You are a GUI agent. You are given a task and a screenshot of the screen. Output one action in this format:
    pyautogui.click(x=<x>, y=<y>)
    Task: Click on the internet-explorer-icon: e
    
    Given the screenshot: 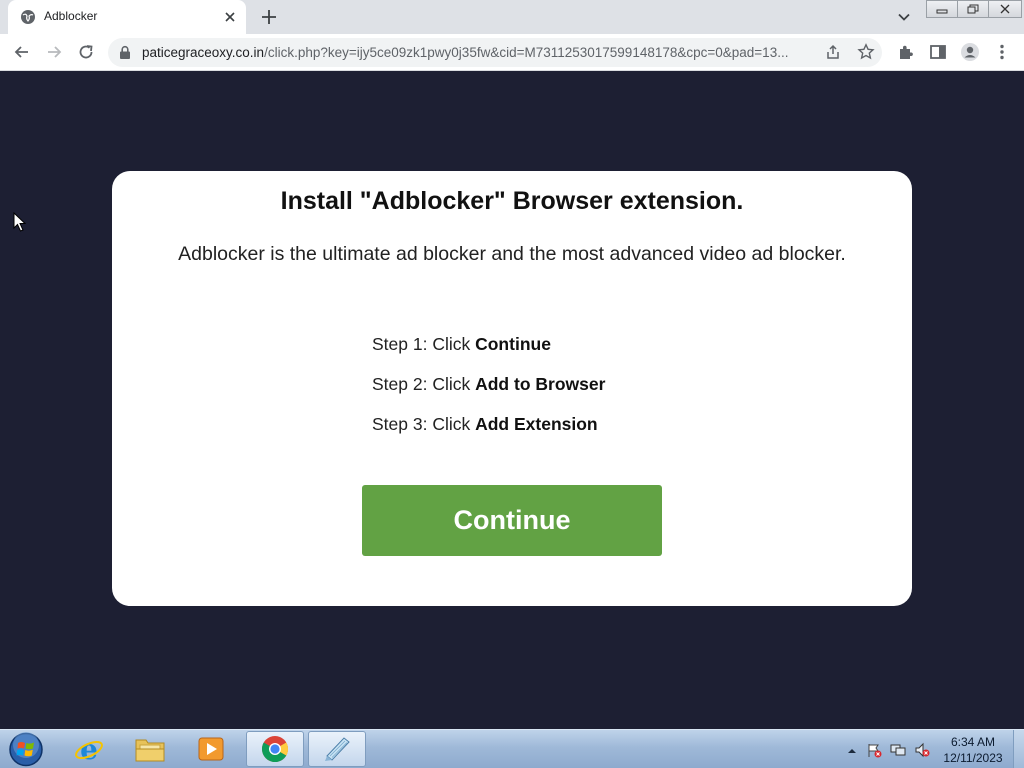 What is the action you would take?
    pyautogui.click(x=89, y=749)
    